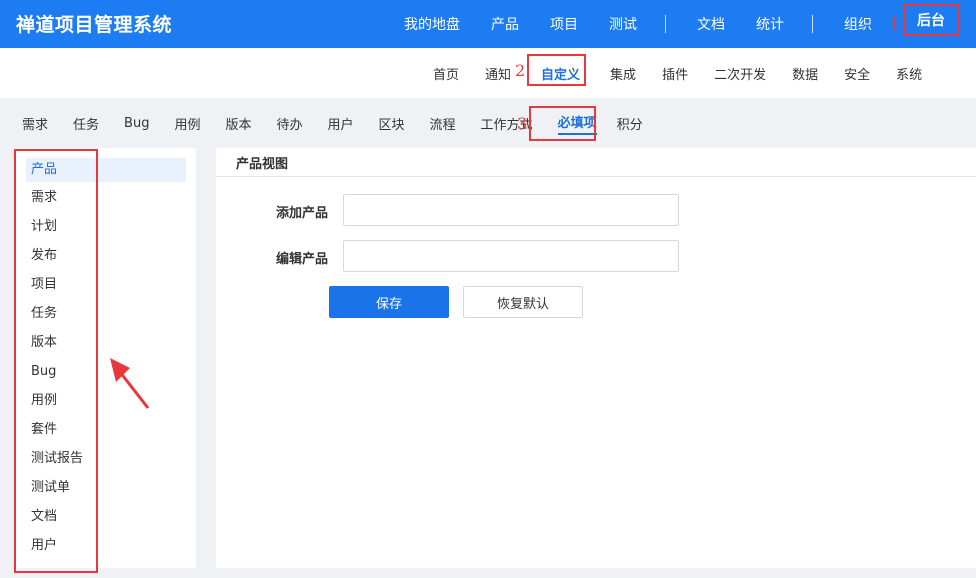 This screenshot has width=976, height=578. What do you see at coordinates (630, 123) in the screenshot?
I see `tab-score: 积分` at bounding box center [630, 123].